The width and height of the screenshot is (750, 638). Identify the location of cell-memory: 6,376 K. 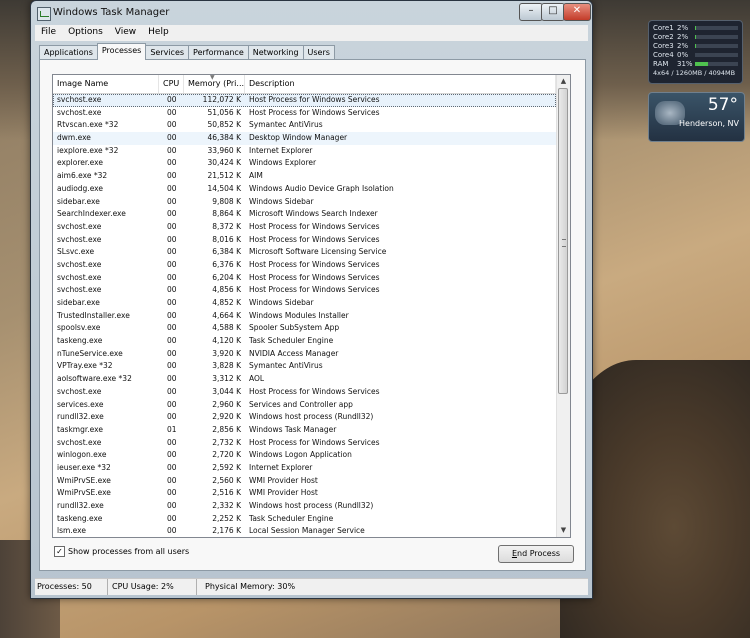
(226, 264).